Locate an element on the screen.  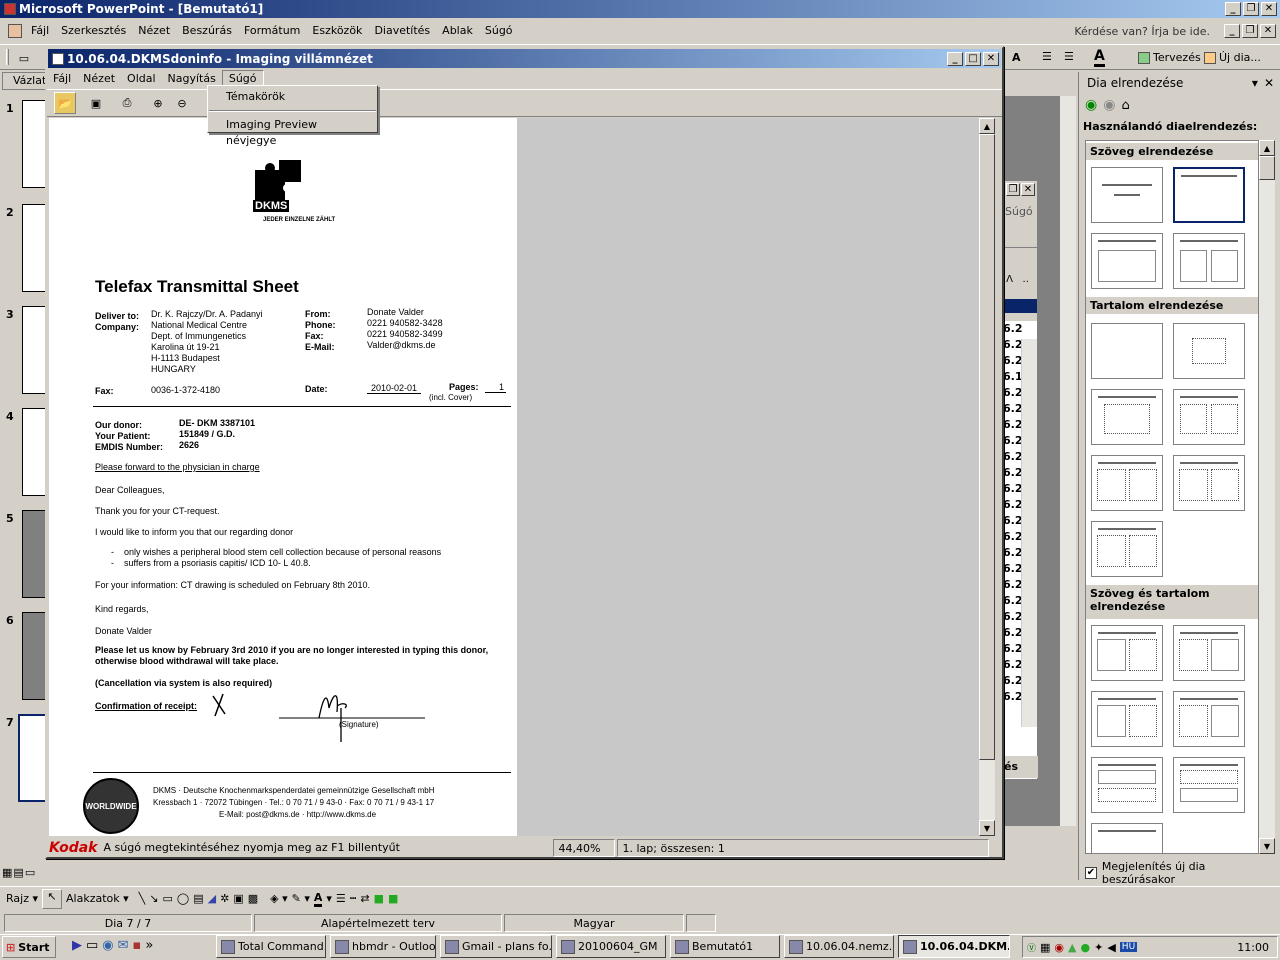
home-icon: ⌂ is located at coordinates (1125, 105).